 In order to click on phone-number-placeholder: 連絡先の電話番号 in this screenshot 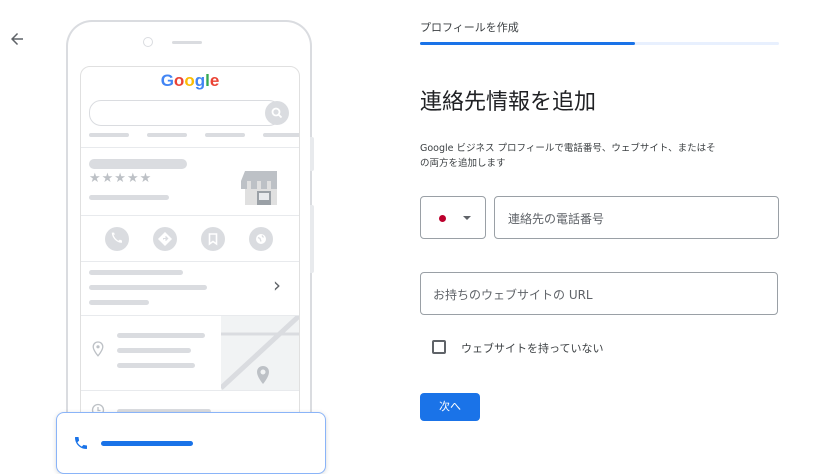, I will do `click(556, 219)`.